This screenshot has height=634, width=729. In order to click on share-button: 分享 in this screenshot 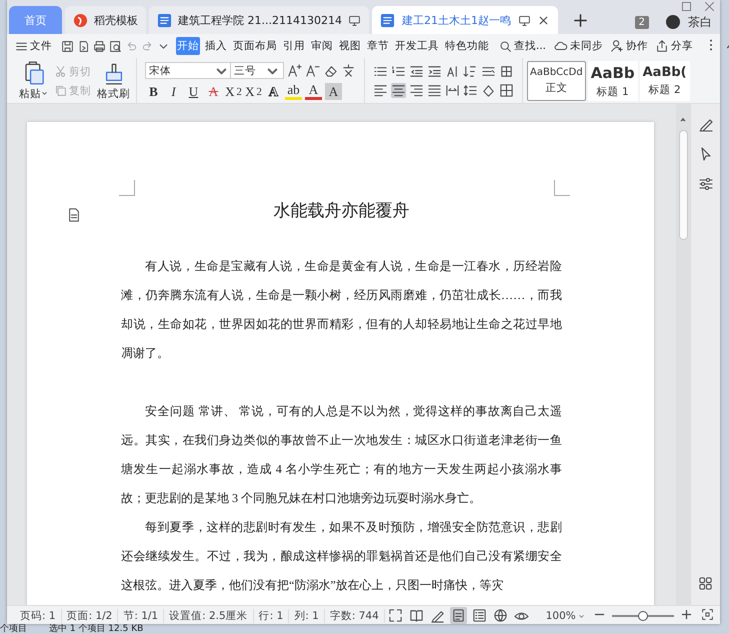, I will do `click(674, 46)`.